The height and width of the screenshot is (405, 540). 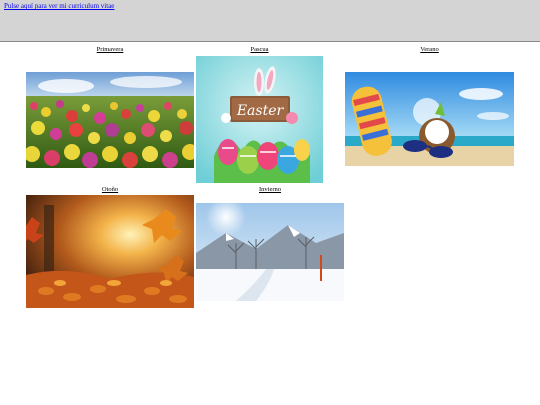 What do you see at coordinates (270, 252) in the screenshot?
I see `winter-snow-image` at bounding box center [270, 252].